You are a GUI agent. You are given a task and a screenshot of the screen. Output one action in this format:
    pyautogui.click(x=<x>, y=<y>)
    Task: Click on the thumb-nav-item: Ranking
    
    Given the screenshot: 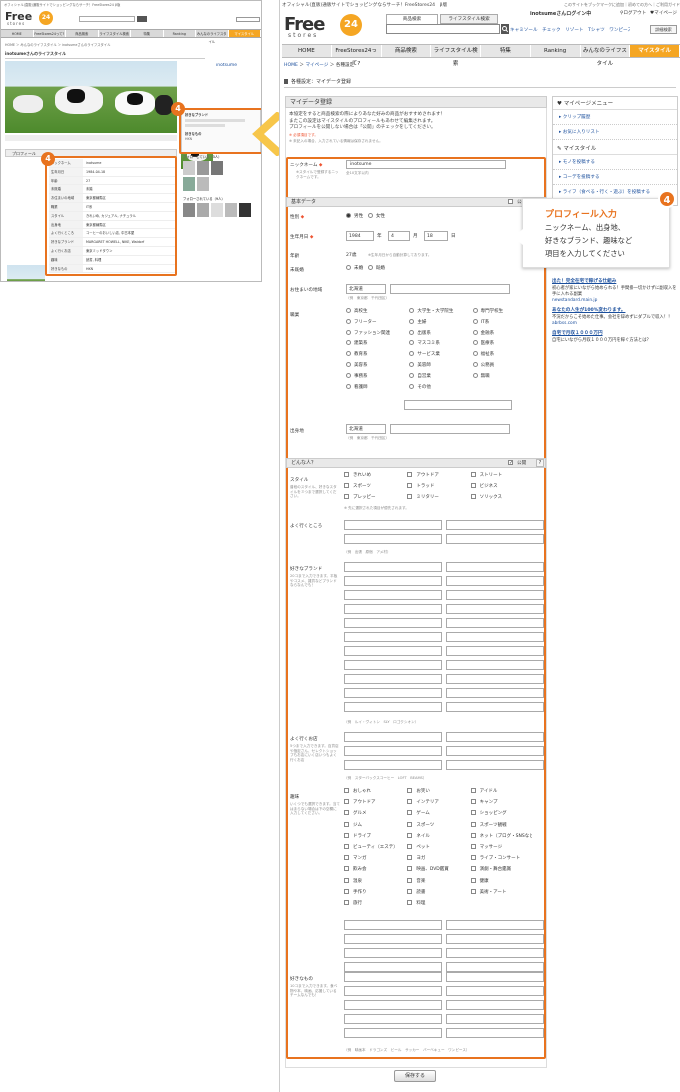 What is the action you would take?
    pyautogui.click(x=180, y=33)
    